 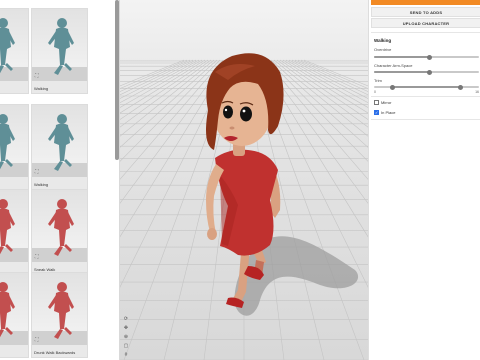 I want to click on animation-card-label: Drunk Walk Backwards, so click(x=55, y=352).